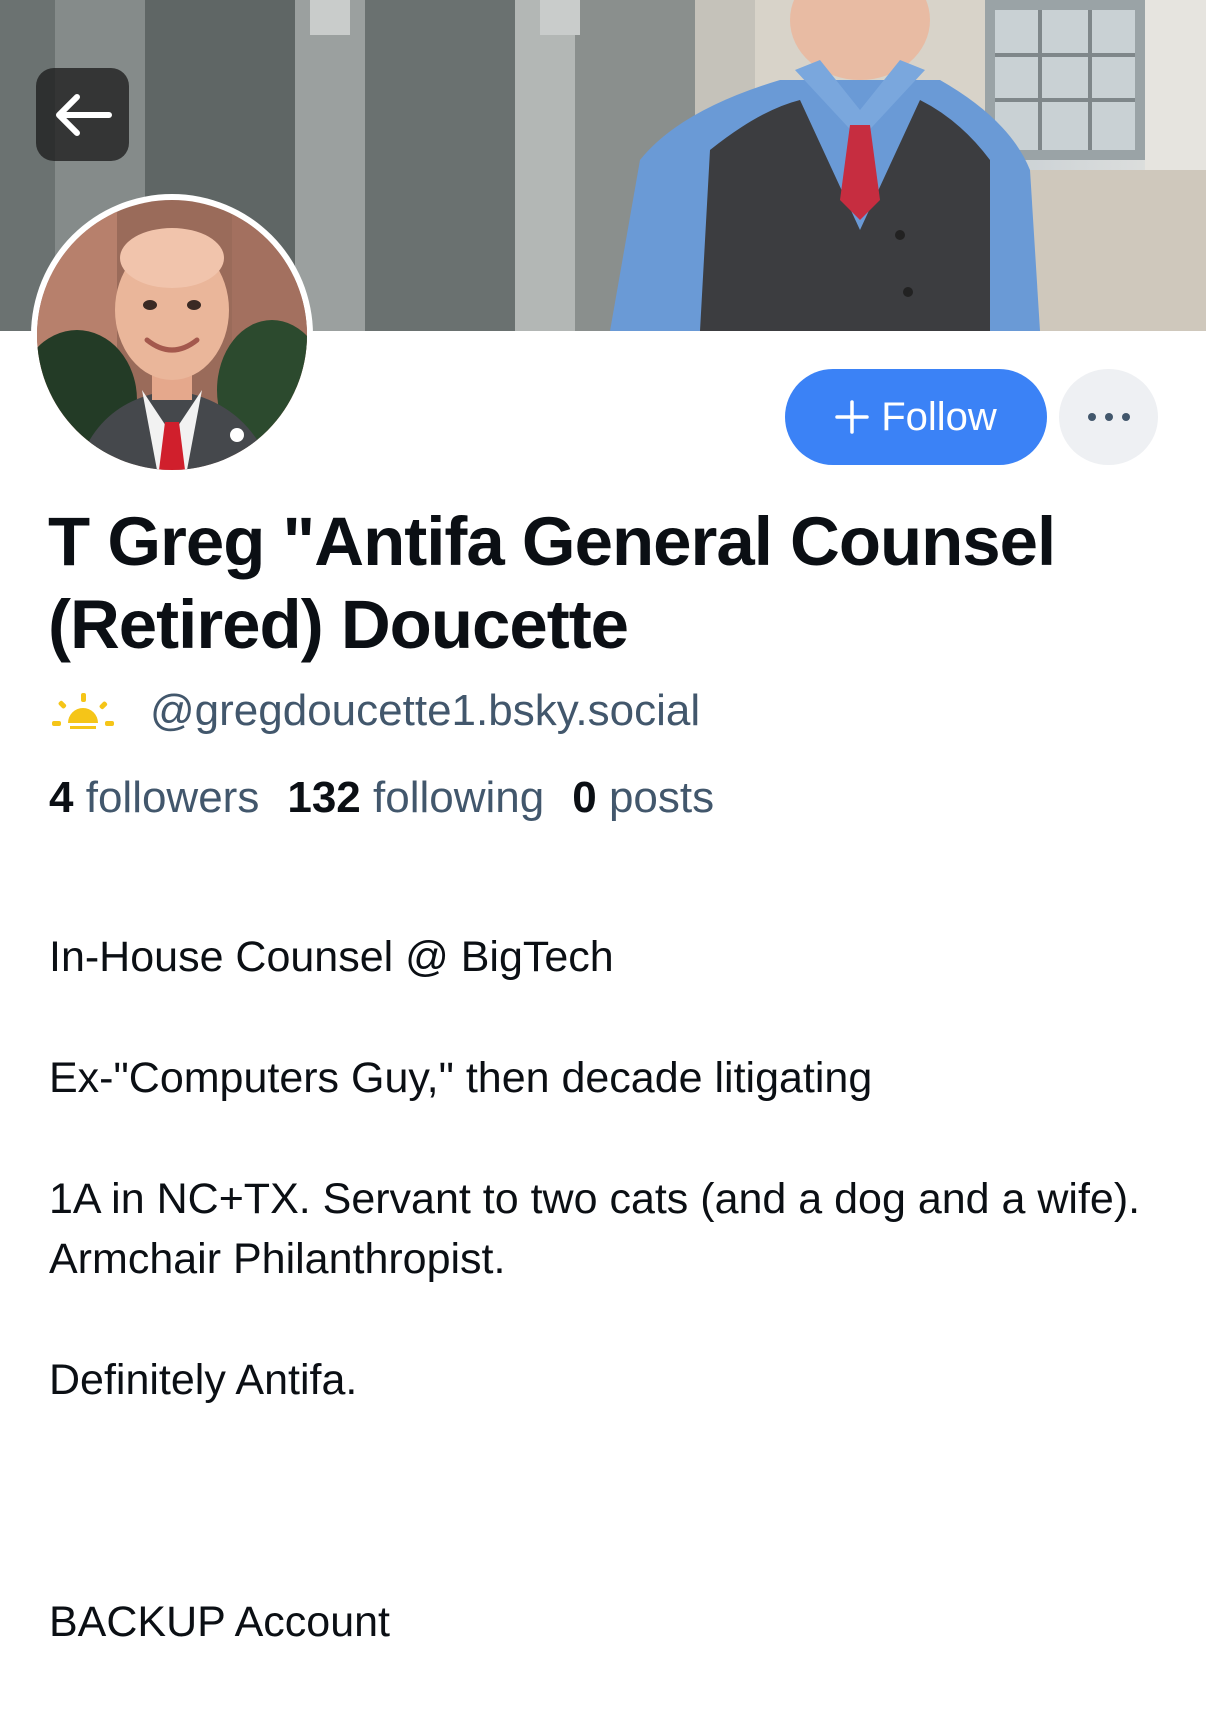 The height and width of the screenshot is (1713, 1206). What do you see at coordinates (852, 417) in the screenshot?
I see `plus-icon` at bounding box center [852, 417].